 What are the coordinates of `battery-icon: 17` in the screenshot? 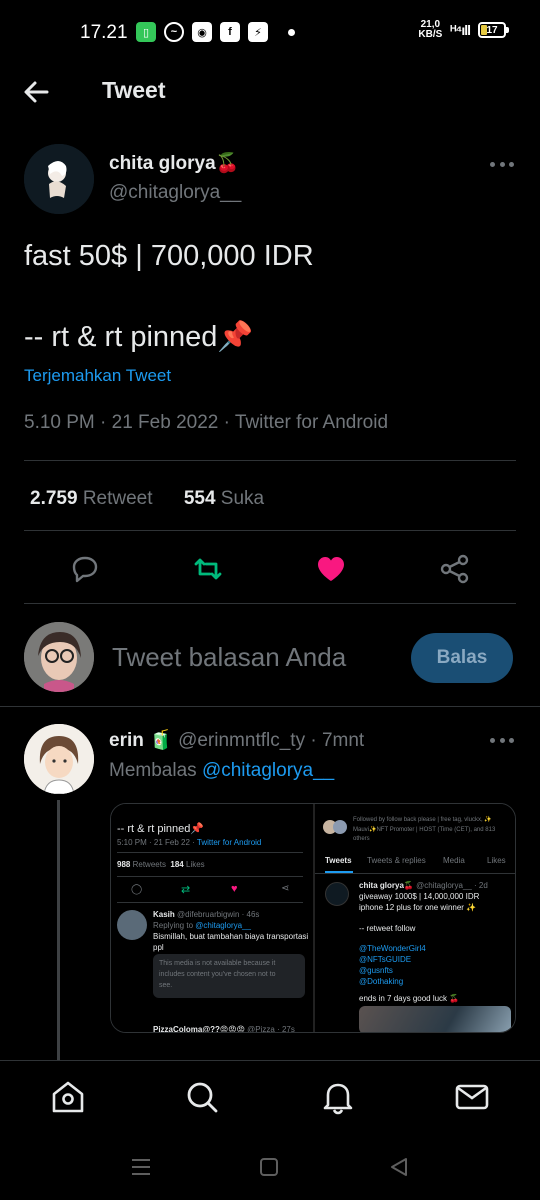 It's located at (493, 30).